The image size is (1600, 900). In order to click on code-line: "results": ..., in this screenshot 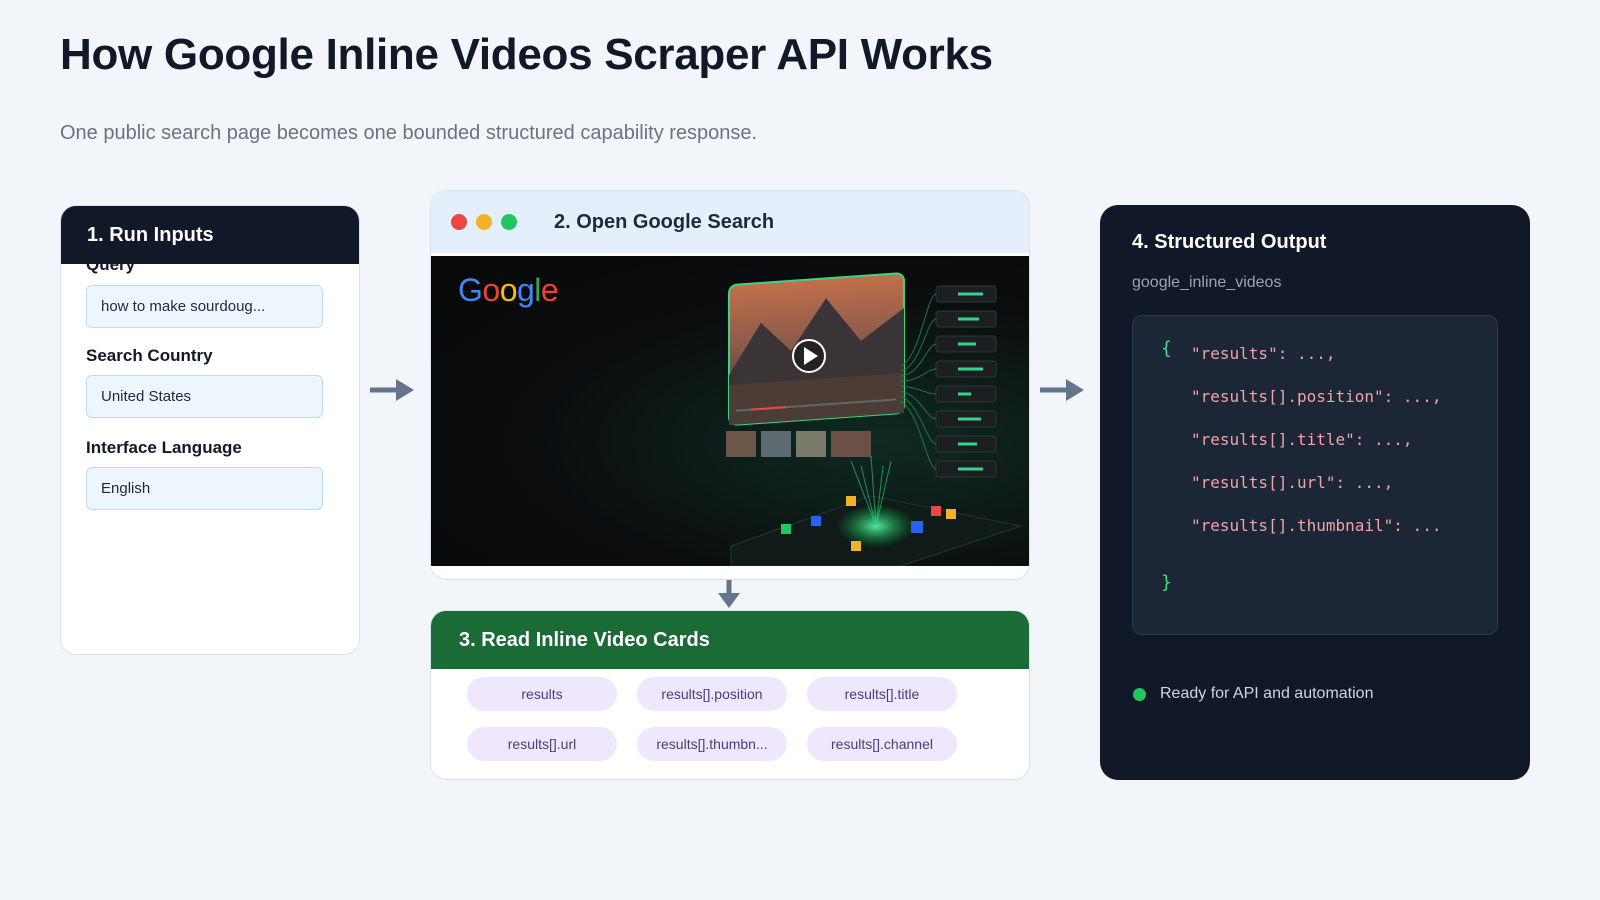, I will do `click(1263, 353)`.